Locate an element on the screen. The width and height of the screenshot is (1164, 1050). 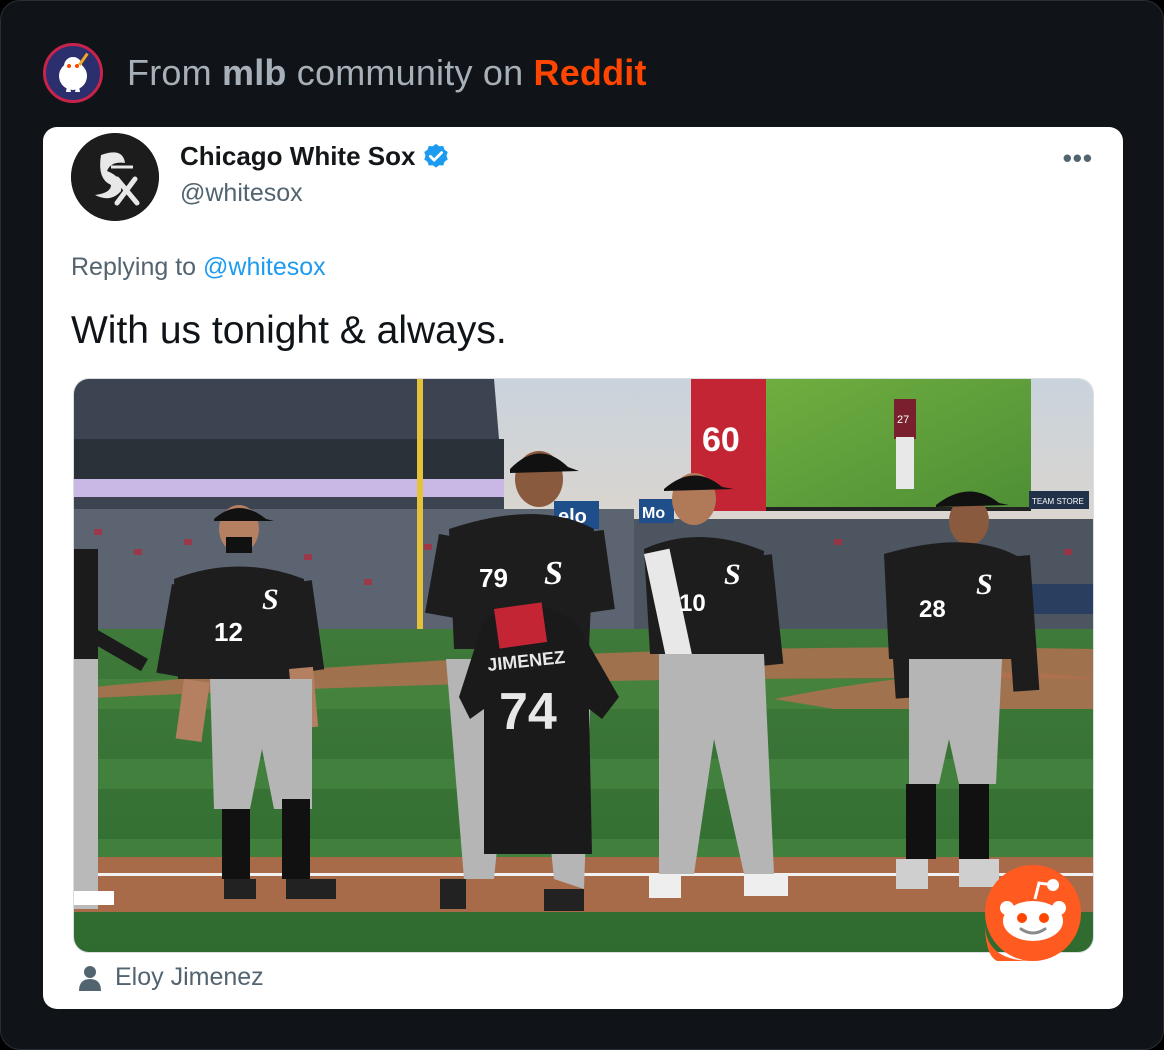
header-prefix: From is located at coordinates (174, 72).